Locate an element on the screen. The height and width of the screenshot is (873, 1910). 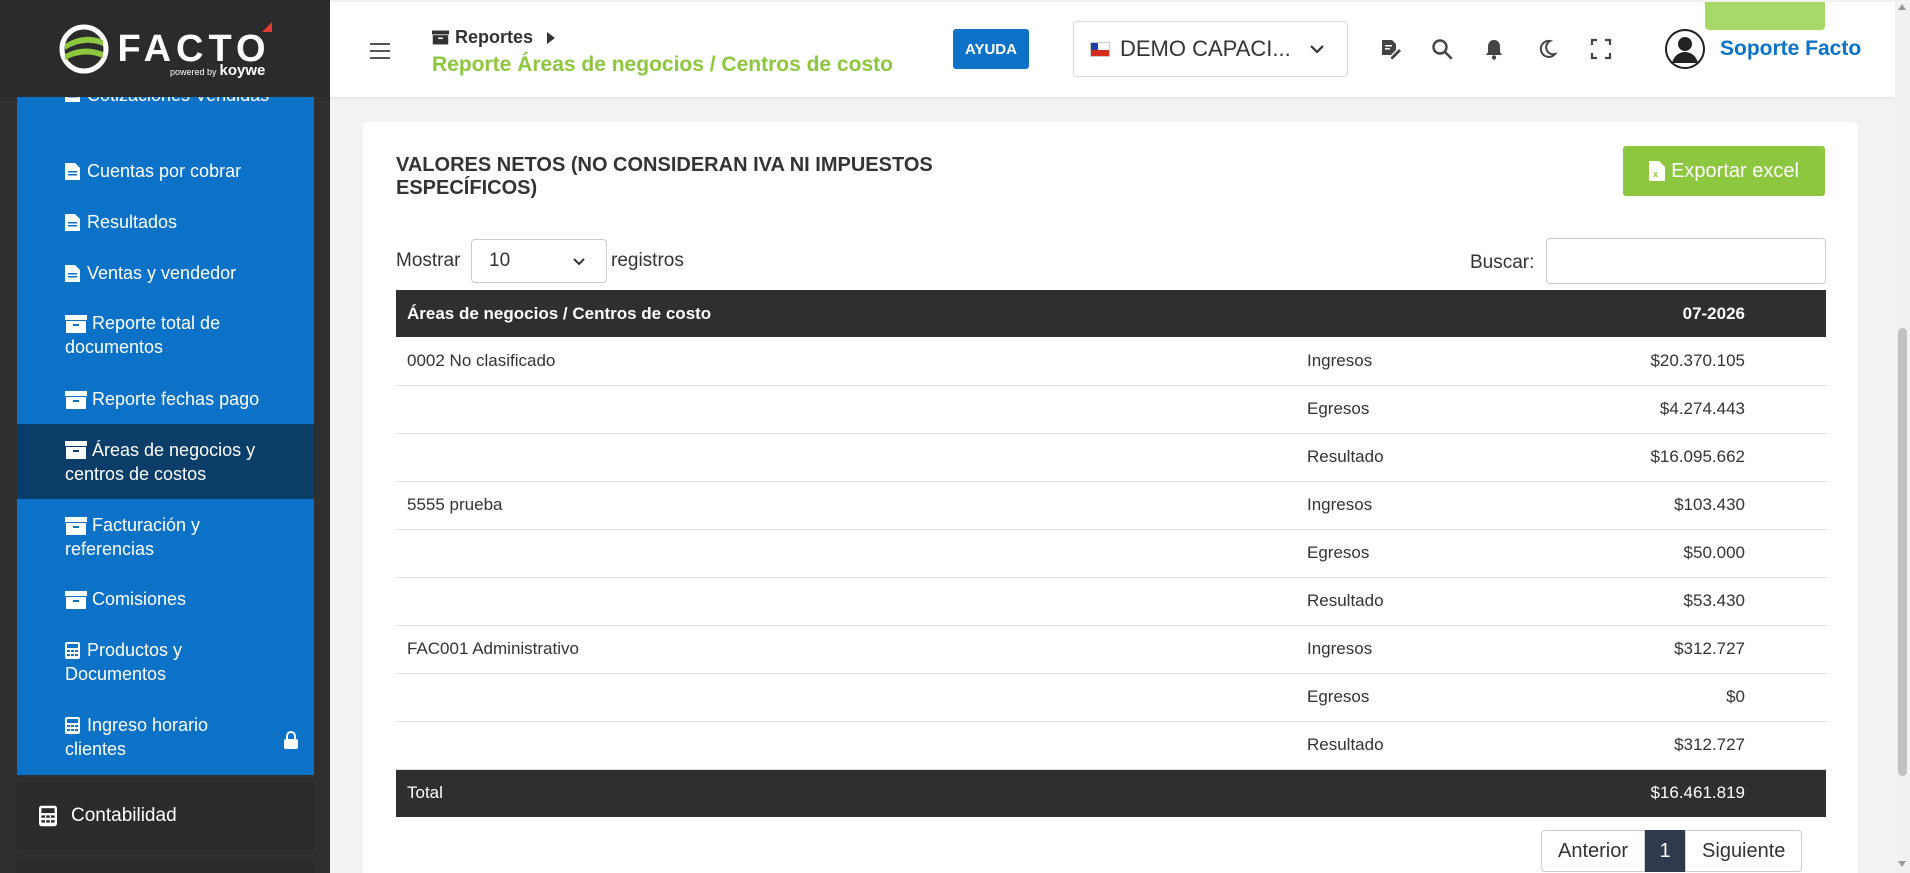
length-suffix: registros is located at coordinates (647, 260).